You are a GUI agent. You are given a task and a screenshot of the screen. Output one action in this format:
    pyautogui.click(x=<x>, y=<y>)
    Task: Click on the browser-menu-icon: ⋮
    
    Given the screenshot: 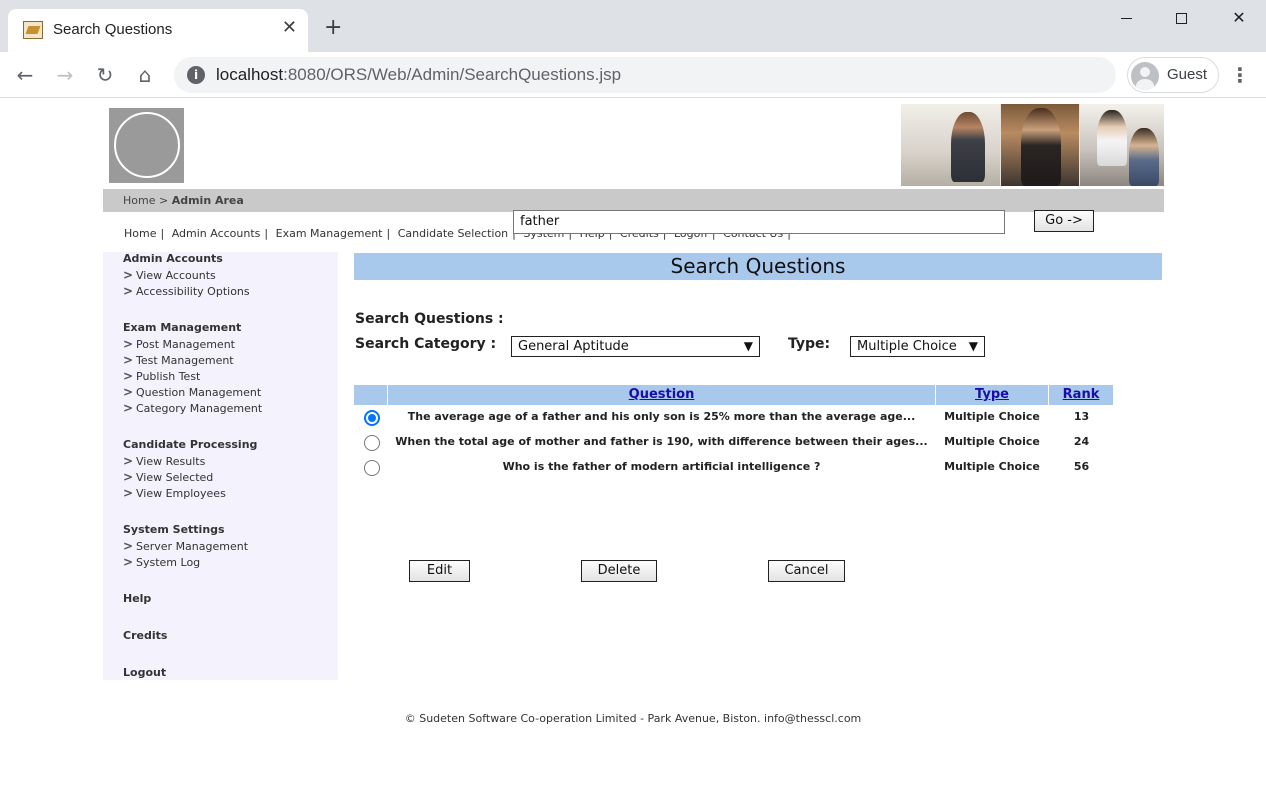 What is the action you would take?
    pyautogui.click(x=1240, y=75)
    